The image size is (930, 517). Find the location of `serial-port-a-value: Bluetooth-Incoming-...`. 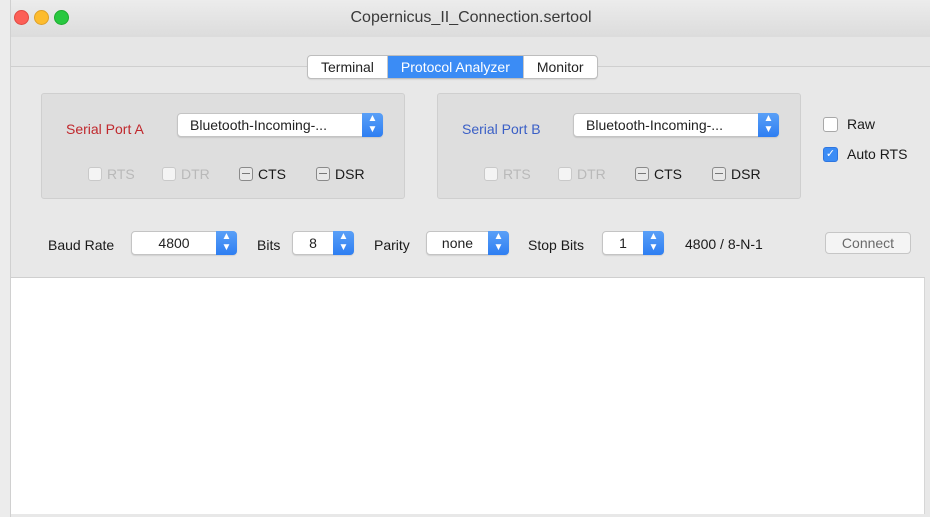

serial-port-a-value: Bluetooth-Incoming-... is located at coordinates (258, 125).